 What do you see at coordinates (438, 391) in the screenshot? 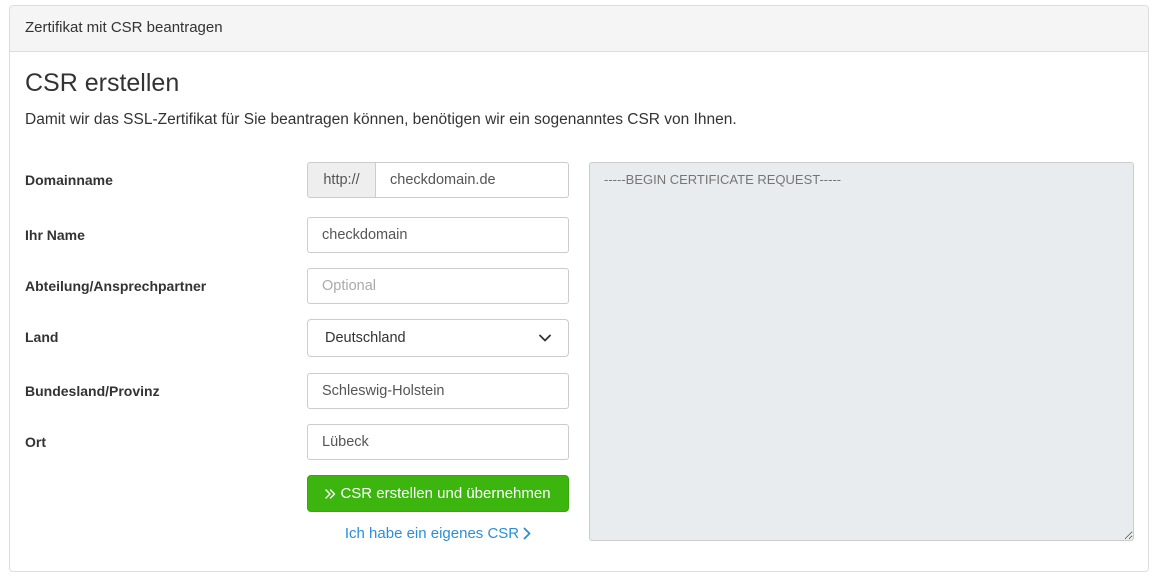
I see `state-input` at bounding box center [438, 391].